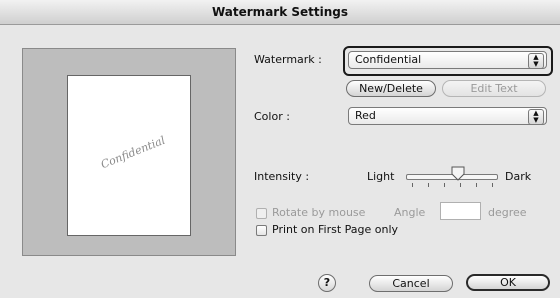  Describe the element at coordinates (133, 152) in the screenshot. I see `preview-watermark-text: Confidential` at that location.